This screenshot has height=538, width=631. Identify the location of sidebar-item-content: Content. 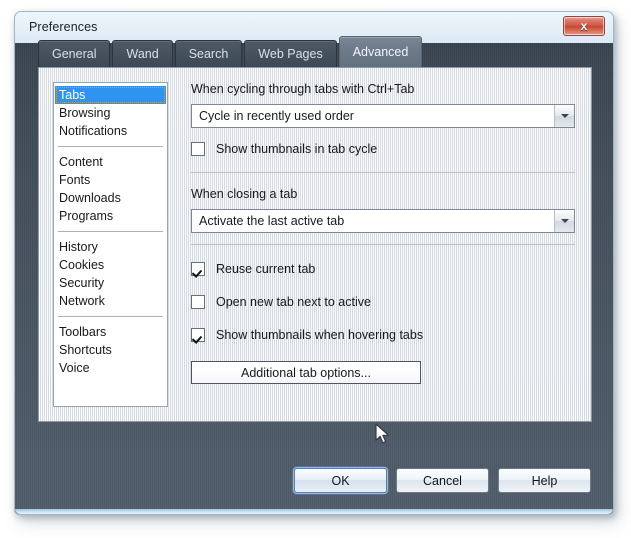
(110, 162).